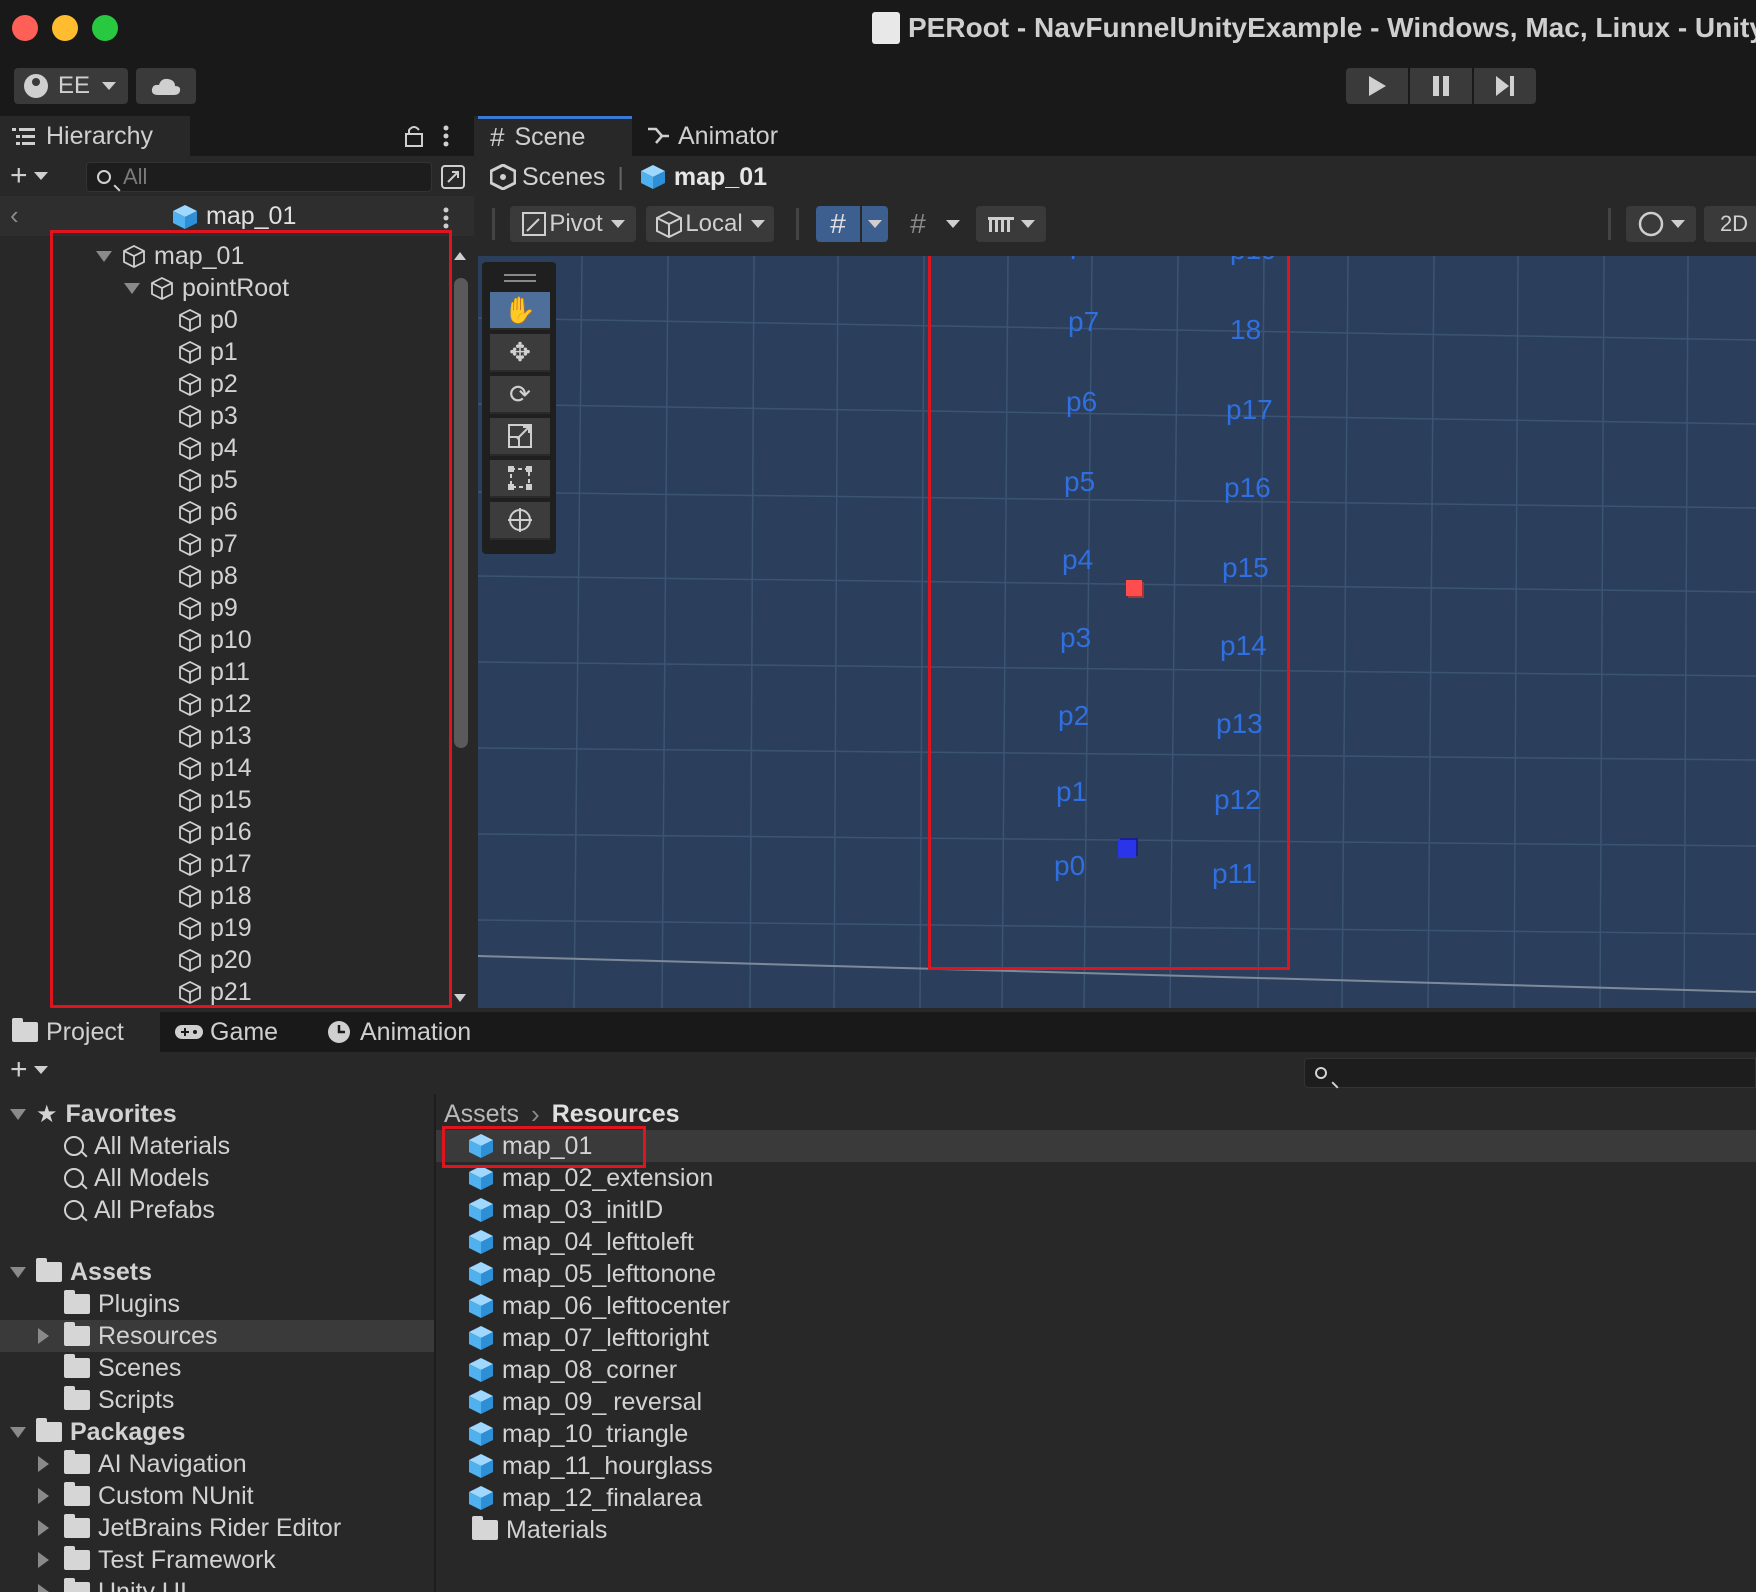  I want to click on favorite-item: All Models, so click(217, 1178).